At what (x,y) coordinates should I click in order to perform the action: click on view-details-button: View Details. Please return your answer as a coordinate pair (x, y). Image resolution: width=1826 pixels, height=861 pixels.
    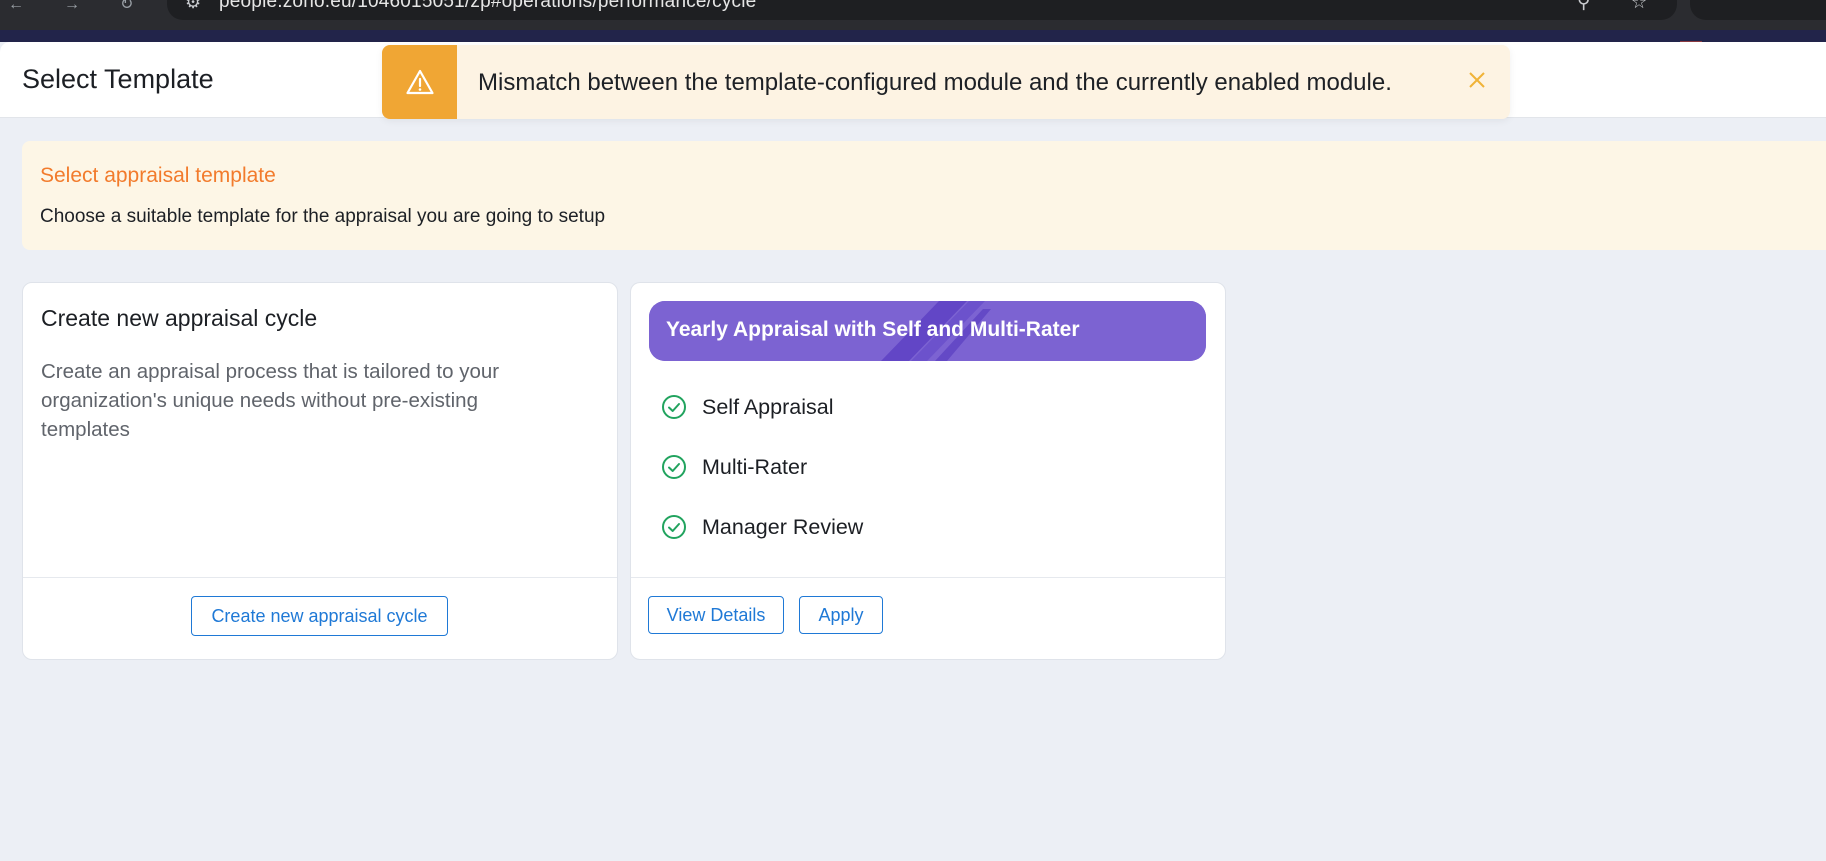
    Looking at the image, I should click on (716, 615).